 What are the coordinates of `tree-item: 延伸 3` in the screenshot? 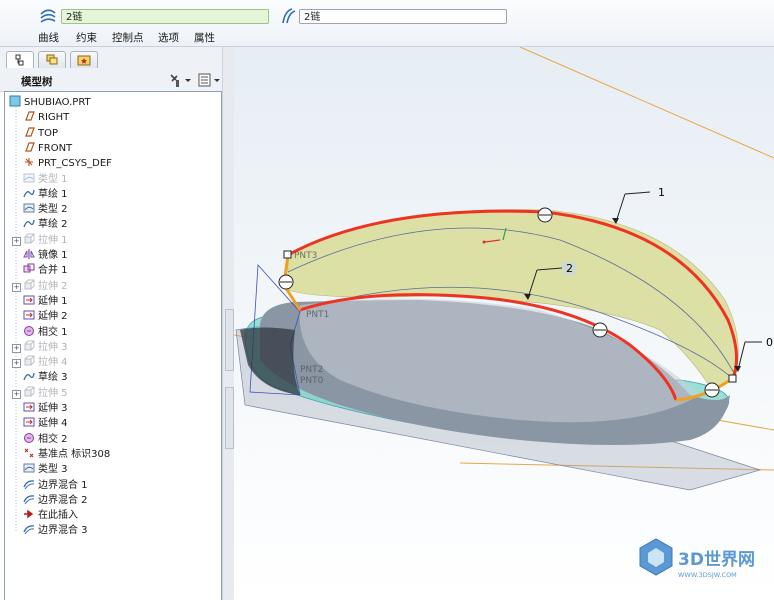 It's located at (45, 408).